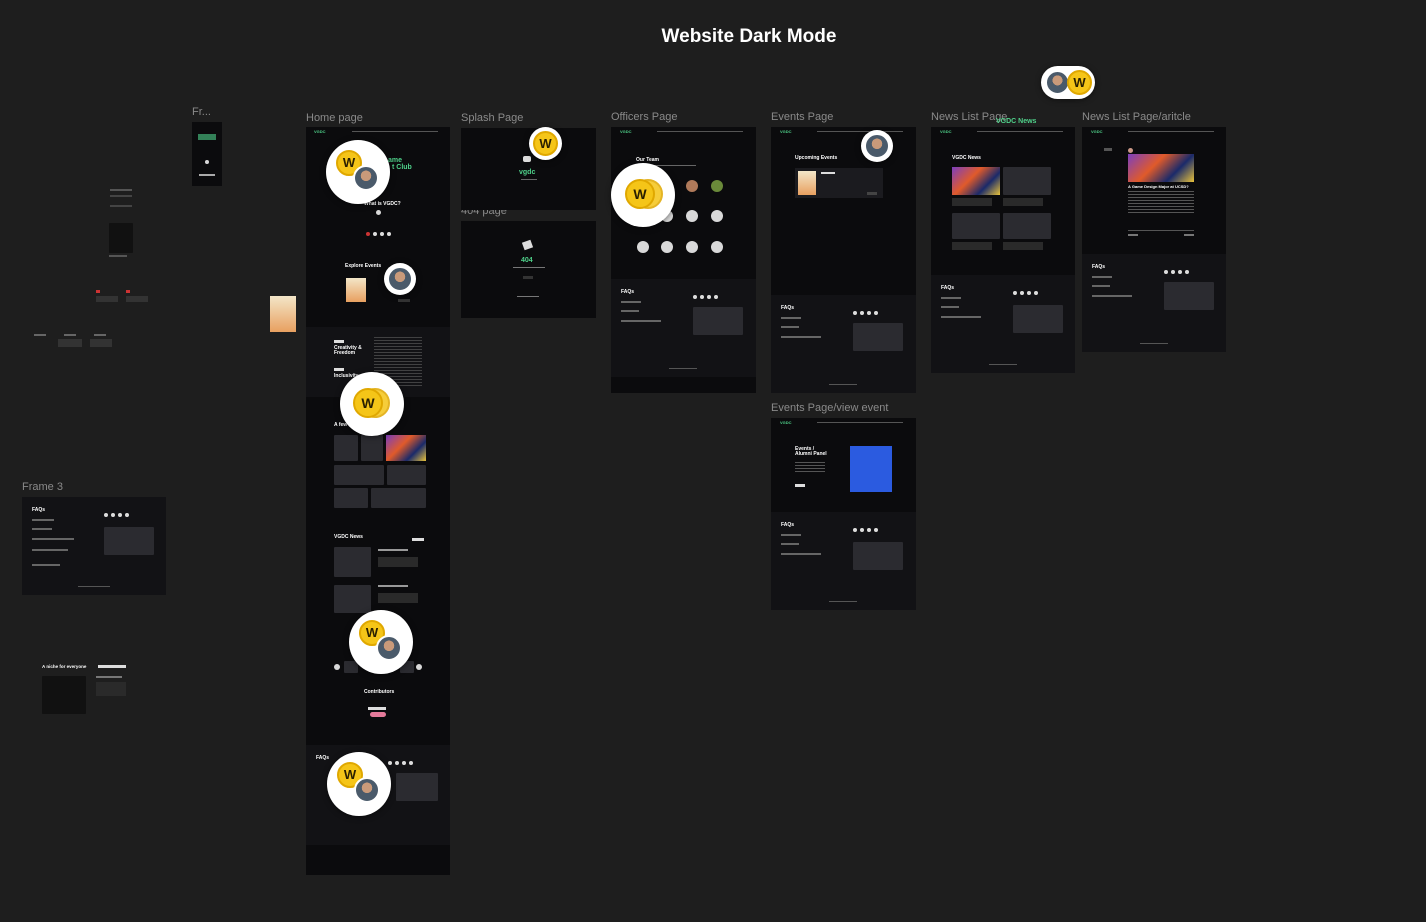 This screenshot has height=922, width=1426. I want to click on events-card, so click(839, 183).